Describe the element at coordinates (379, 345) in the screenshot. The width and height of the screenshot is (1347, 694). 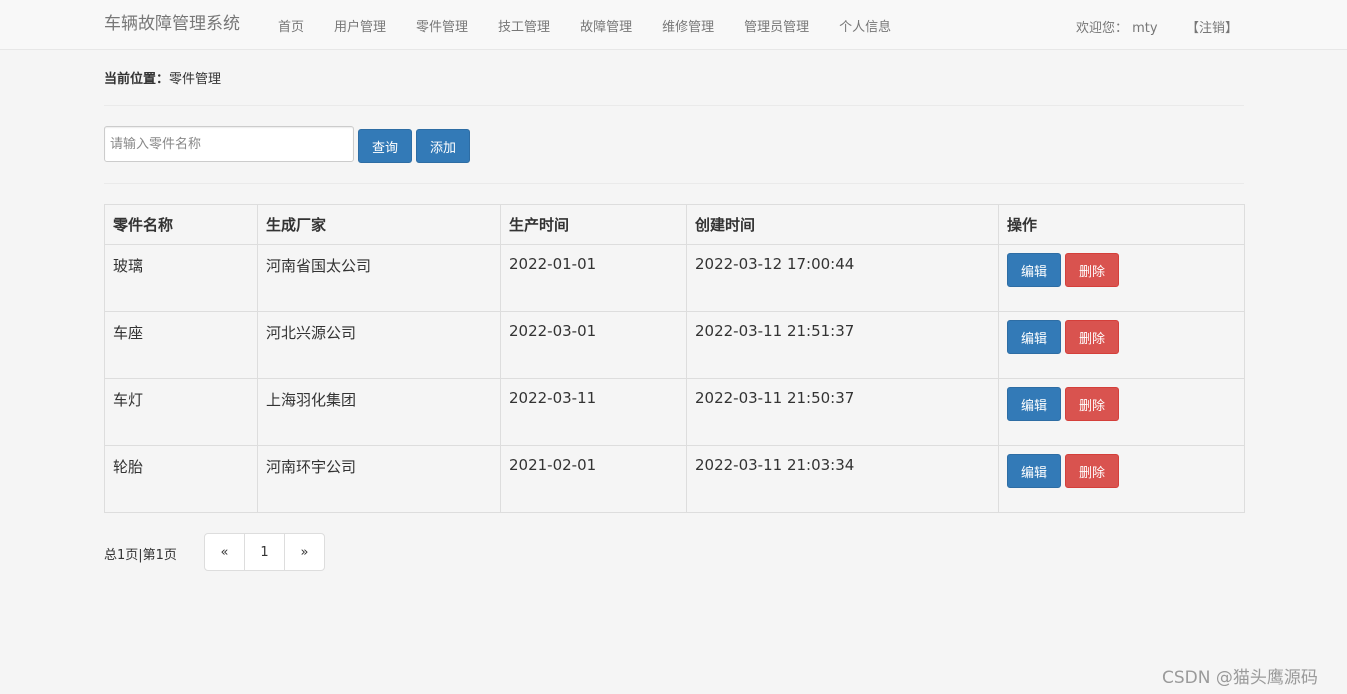
I see `cell-maker: 河北兴源公司` at that location.